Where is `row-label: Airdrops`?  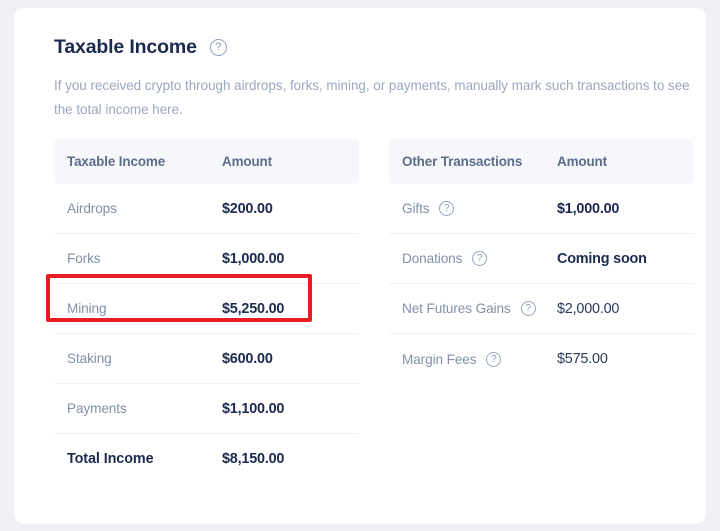 row-label: Airdrops is located at coordinates (92, 208).